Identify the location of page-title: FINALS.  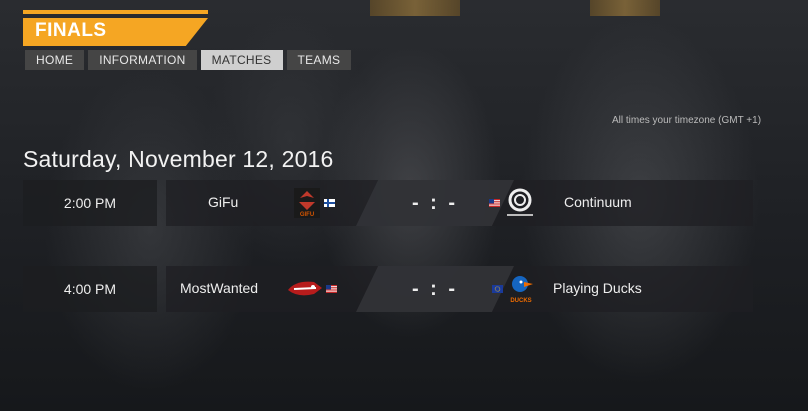
(71, 30).